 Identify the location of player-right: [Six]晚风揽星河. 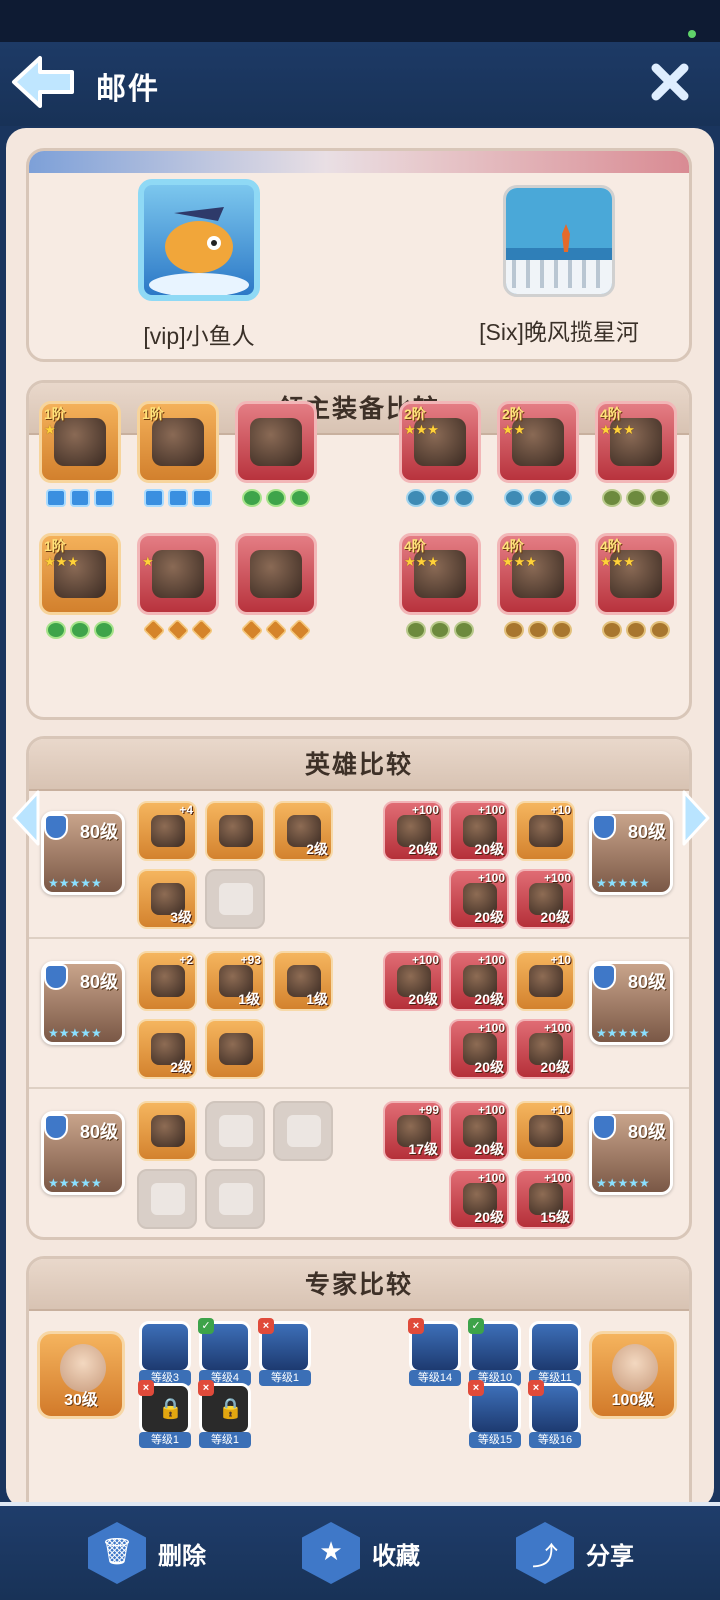
(559, 263).